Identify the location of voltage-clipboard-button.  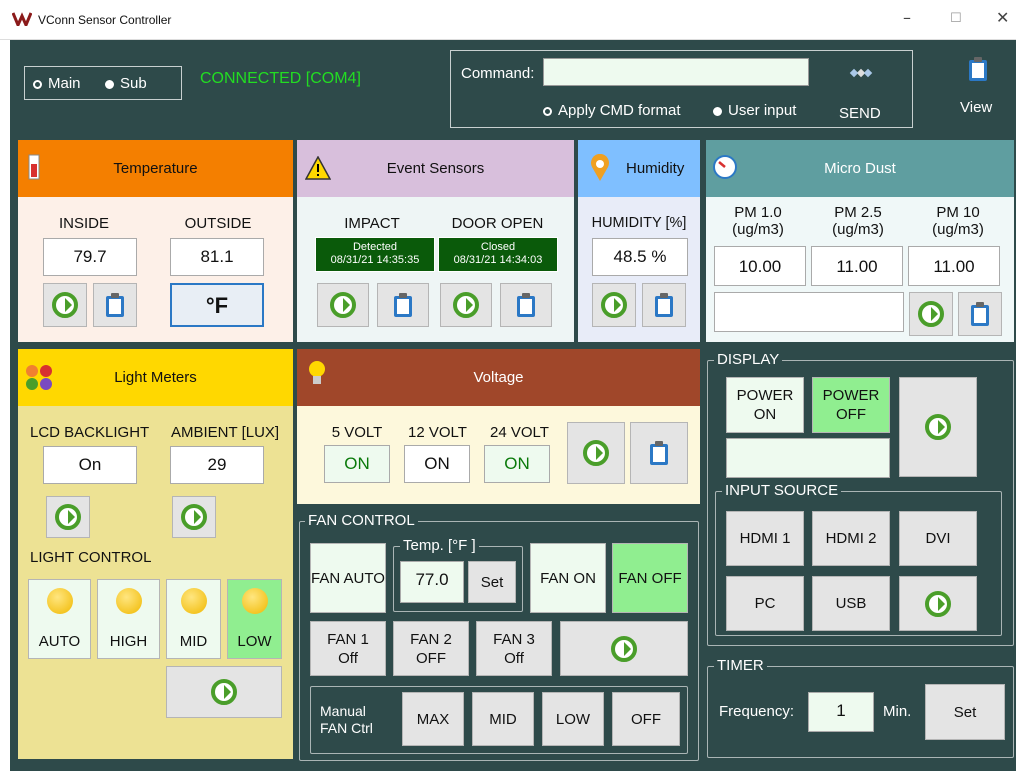
(659, 453).